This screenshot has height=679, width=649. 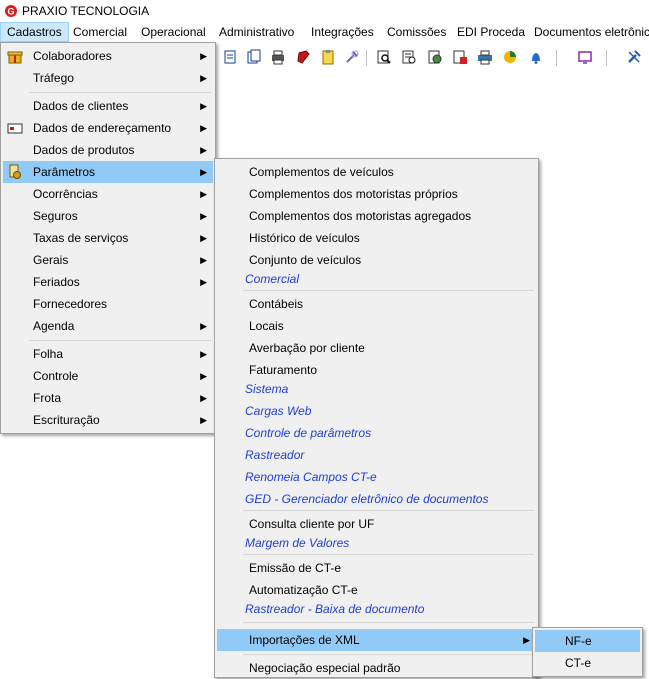 I want to click on menu-item-colaboradores: Colaboradores ▶, so click(x=108, y=56).